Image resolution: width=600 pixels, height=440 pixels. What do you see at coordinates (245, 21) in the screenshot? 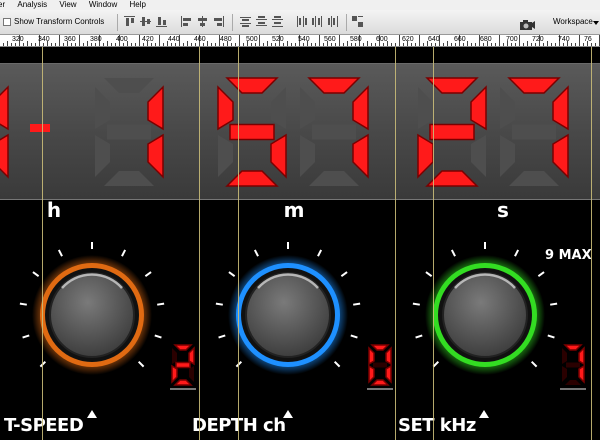
I see `distribute-top-edges-icon` at bounding box center [245, 21].